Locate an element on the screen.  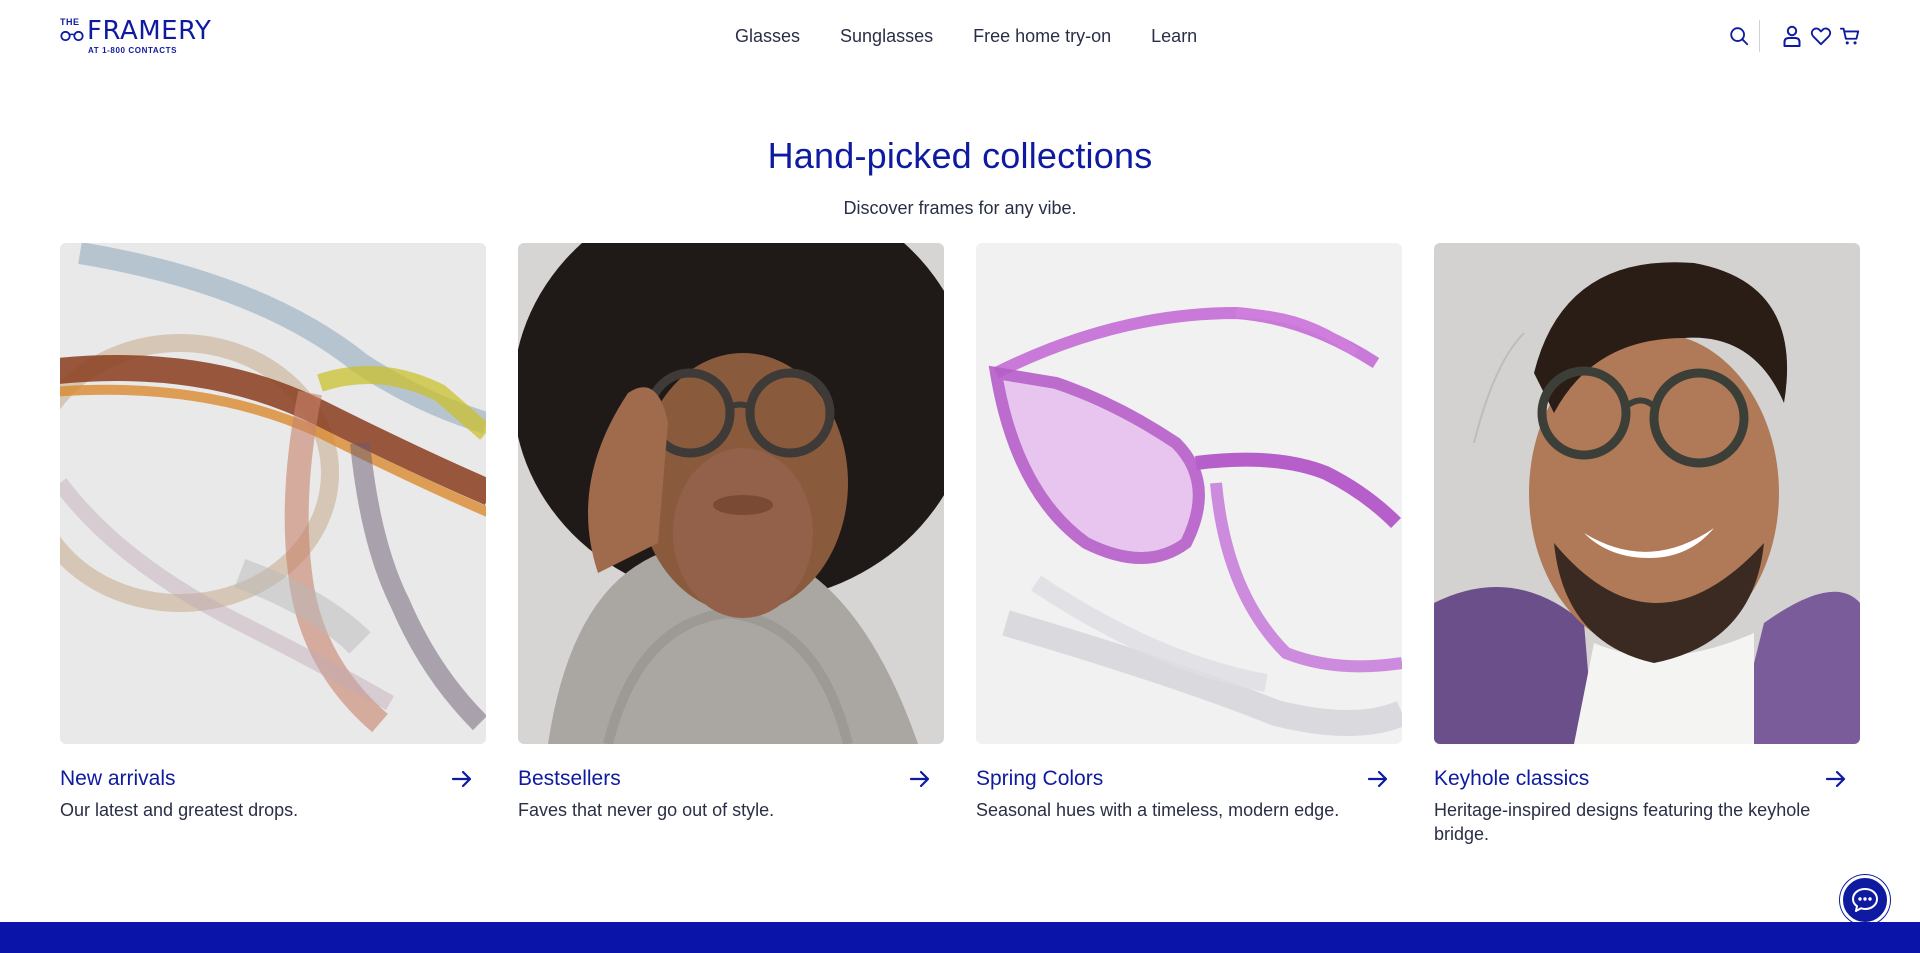
card-title-row: Keyhole classics is located at coordinates (1647, 779).